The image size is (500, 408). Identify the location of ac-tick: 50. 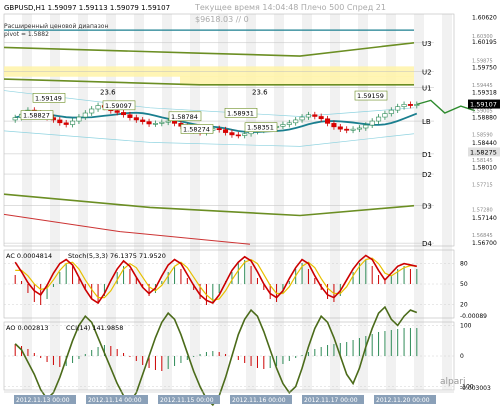
(464, 284).